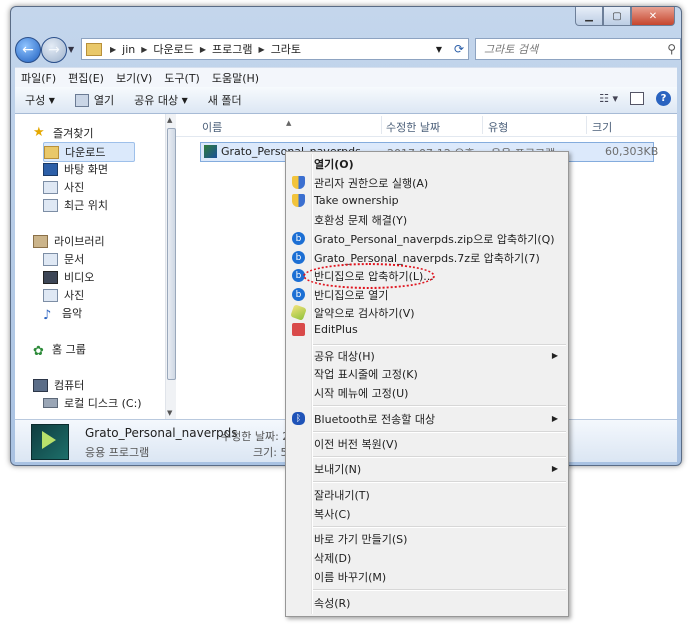 This screenshot has height=630, width=700. I want to click on new-folder-label: 새 폴더, so click(224, 100).